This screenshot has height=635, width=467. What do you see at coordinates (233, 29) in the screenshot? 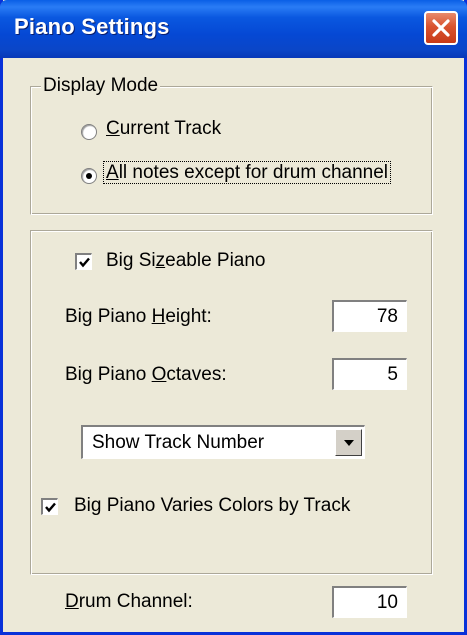
I see `title-bar: Piano Settings` at bounding box center [233, 29].